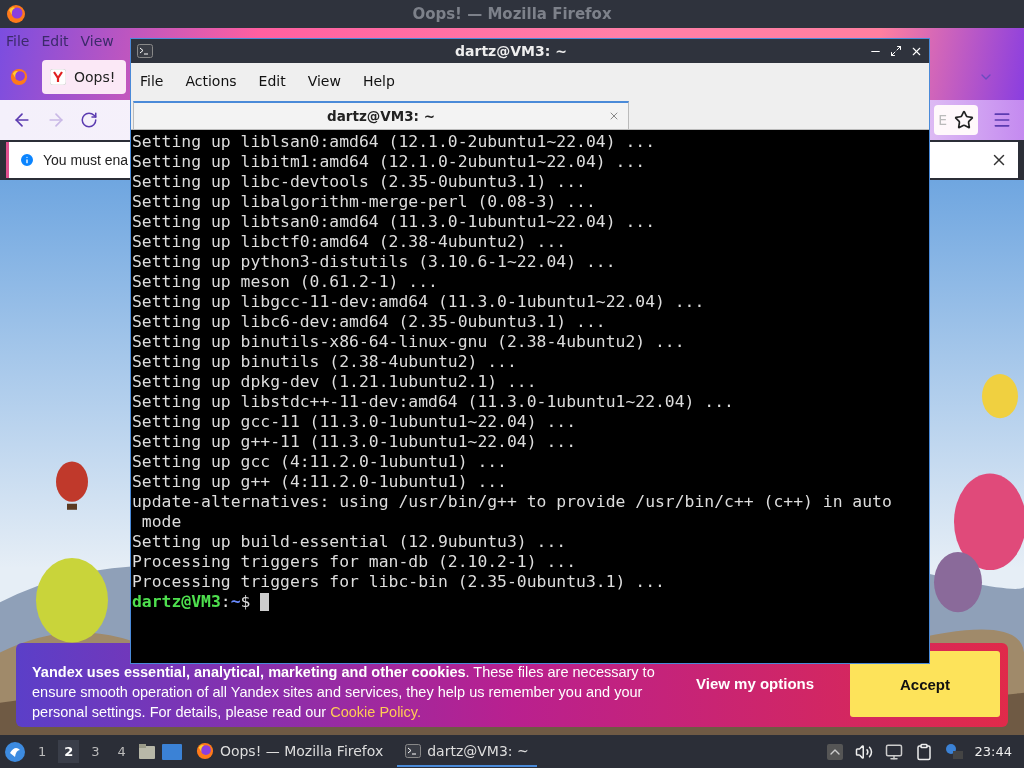  What do you see at coordinates (95, 751) in the screenshot?
I see `workspace-button: 3` at bounding box center [95, 751].